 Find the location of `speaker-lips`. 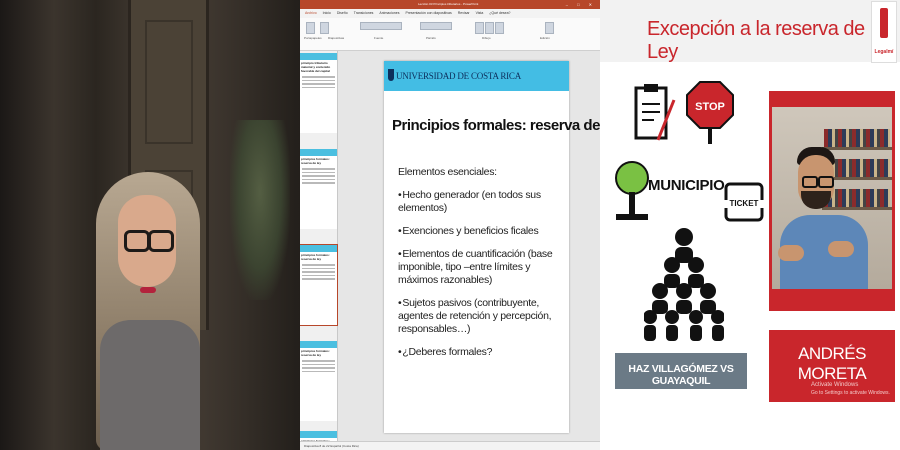

speaker-lips is located at coordinates (148, 290).